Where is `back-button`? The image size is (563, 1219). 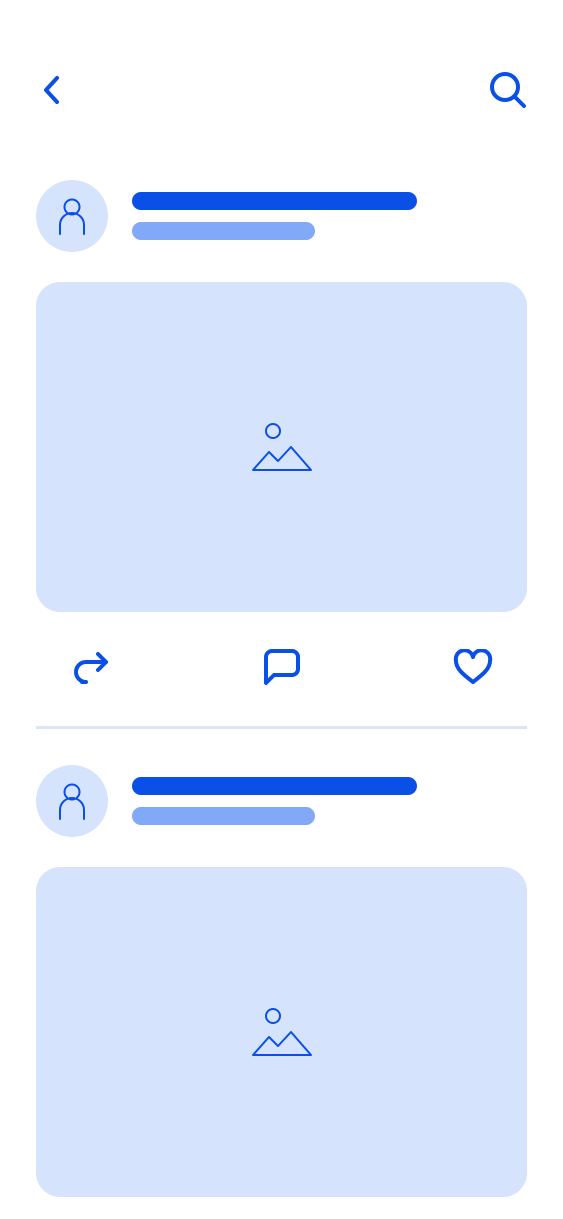 back-button is located at coordinates (52, 90).